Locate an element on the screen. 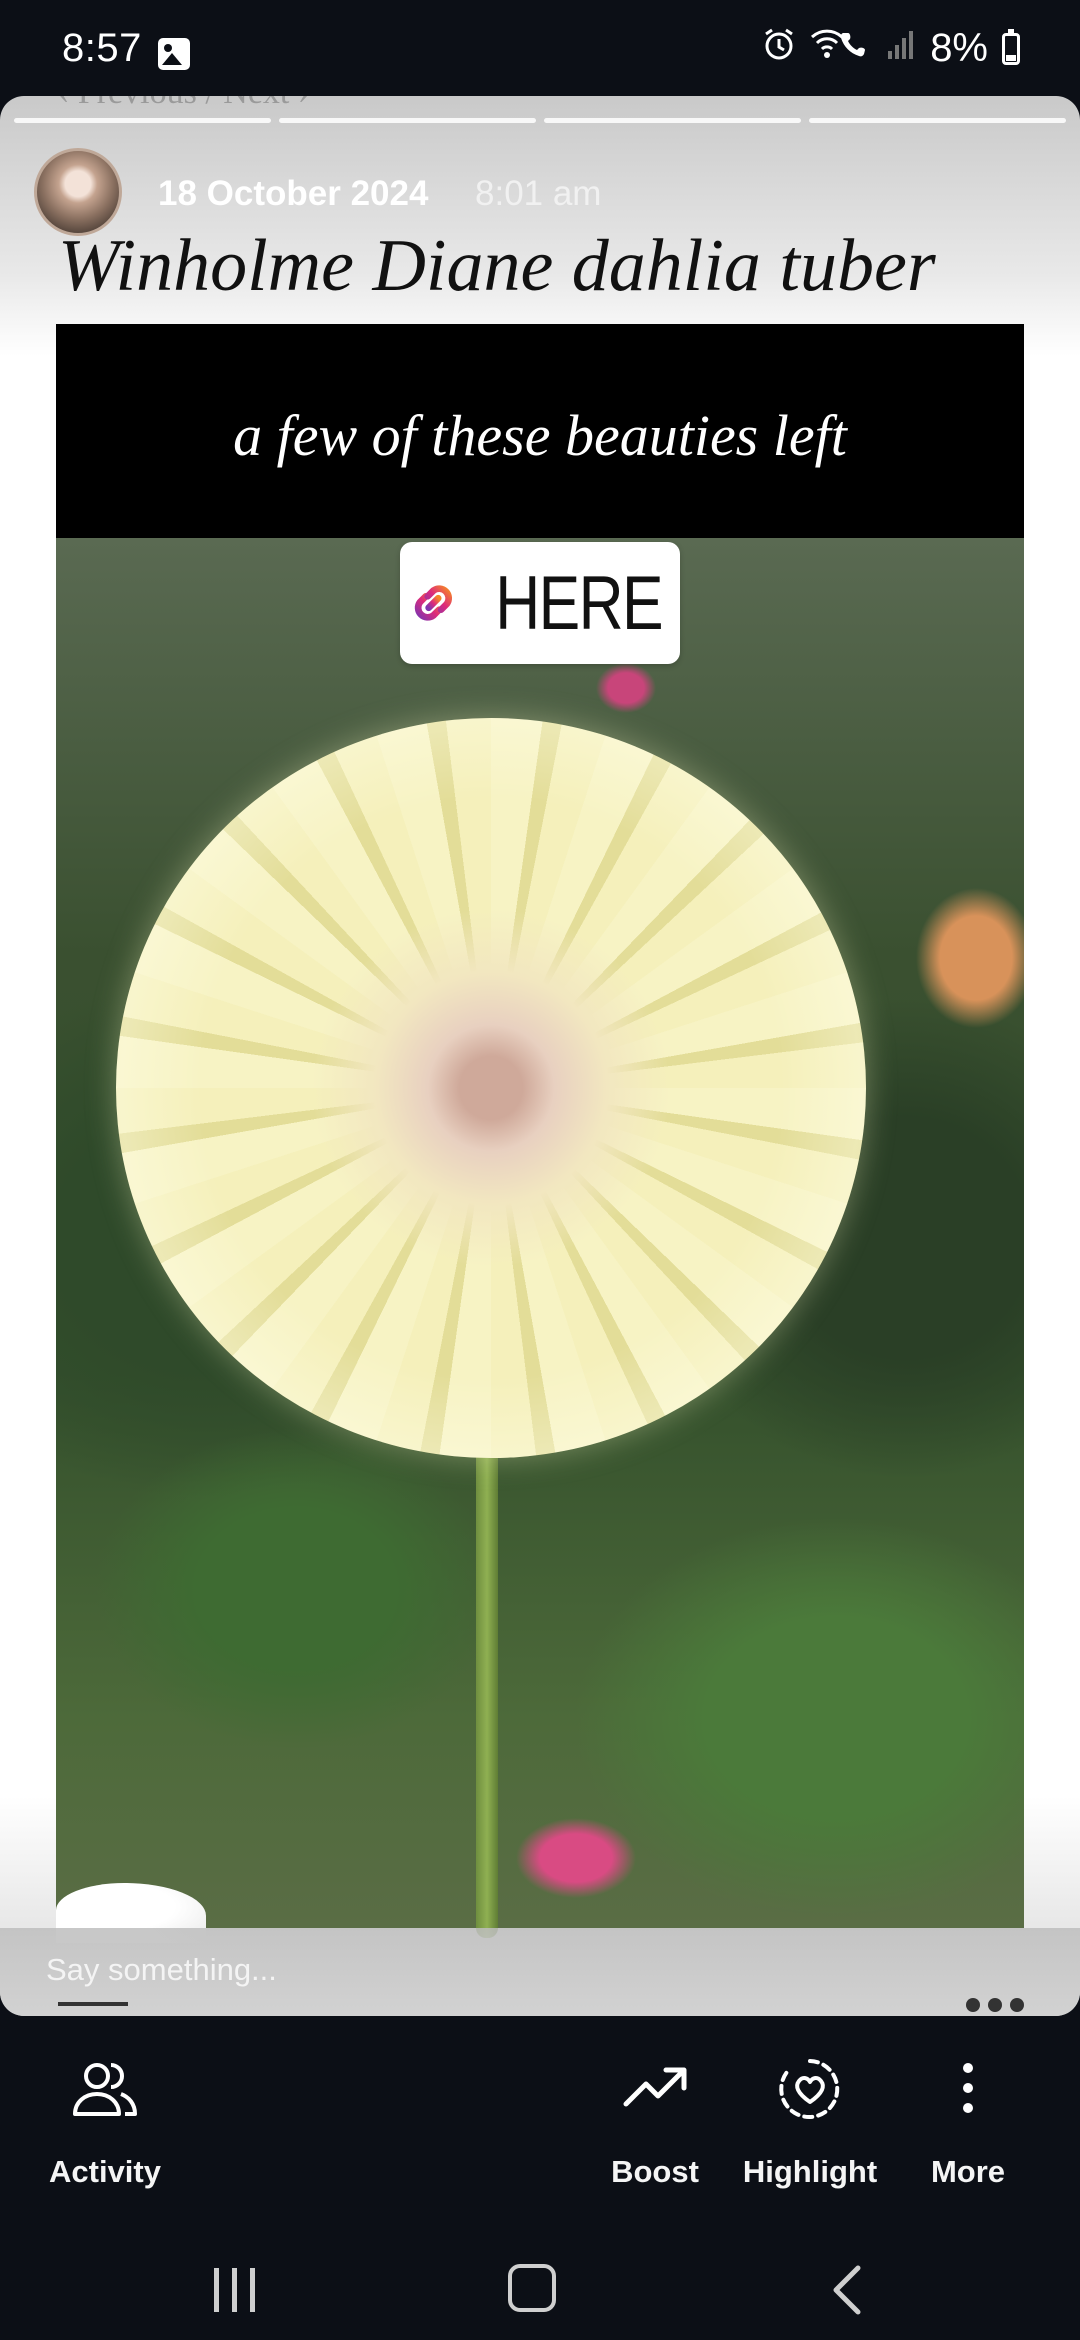 The image size is (1080, 2340). signal-icon is located at coordinates (901, 48).